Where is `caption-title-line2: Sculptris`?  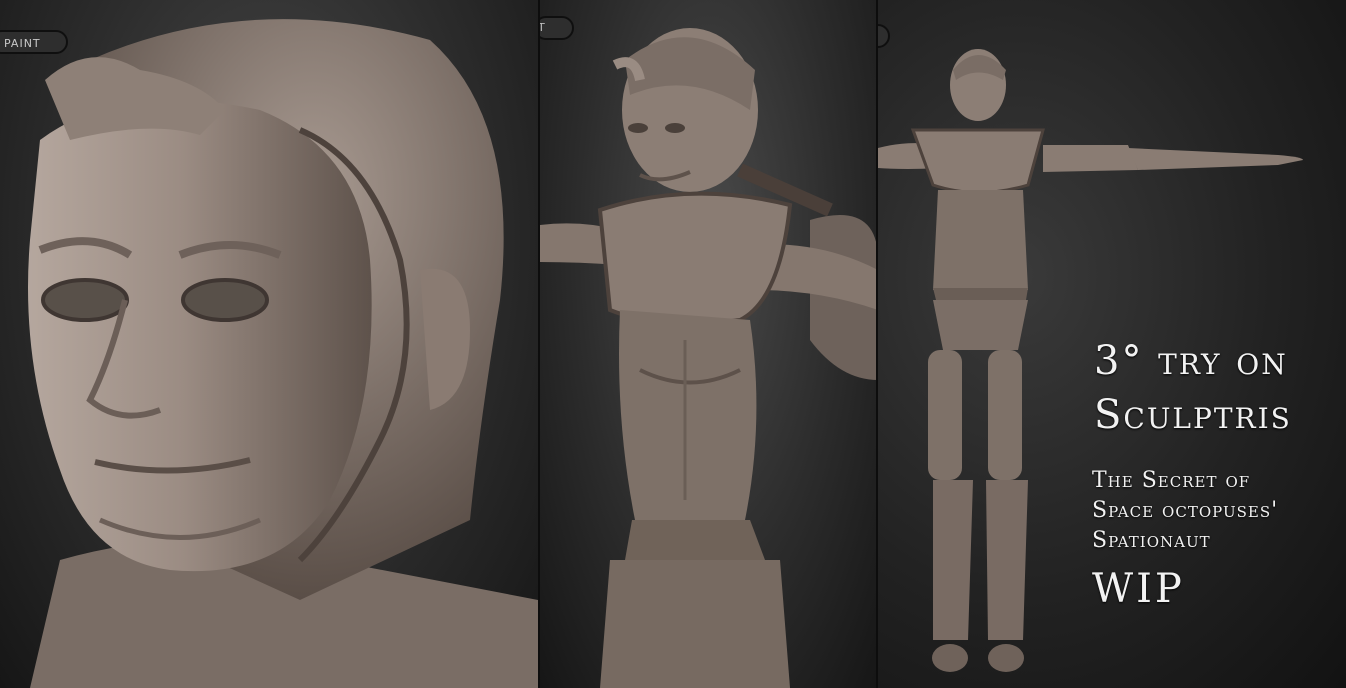
caption-title-line2: Sculptris is located at coordinates (1193, 415).